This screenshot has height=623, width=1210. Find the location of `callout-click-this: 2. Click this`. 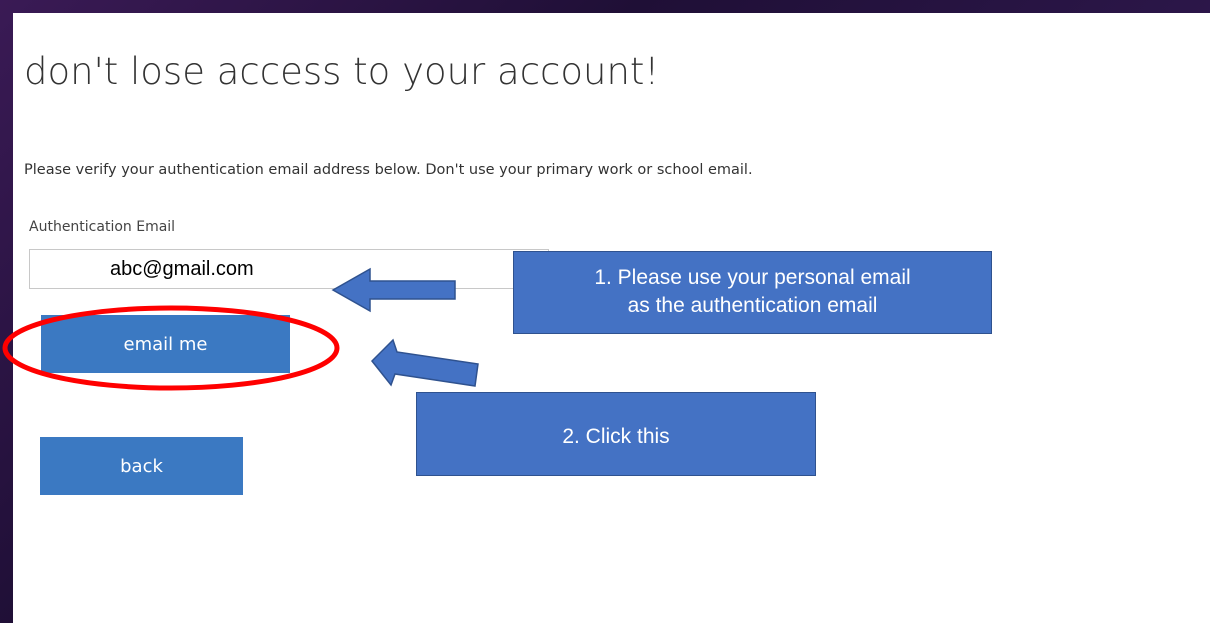

callout-click-this: 2. Click this is located at coordinates (616, 434).